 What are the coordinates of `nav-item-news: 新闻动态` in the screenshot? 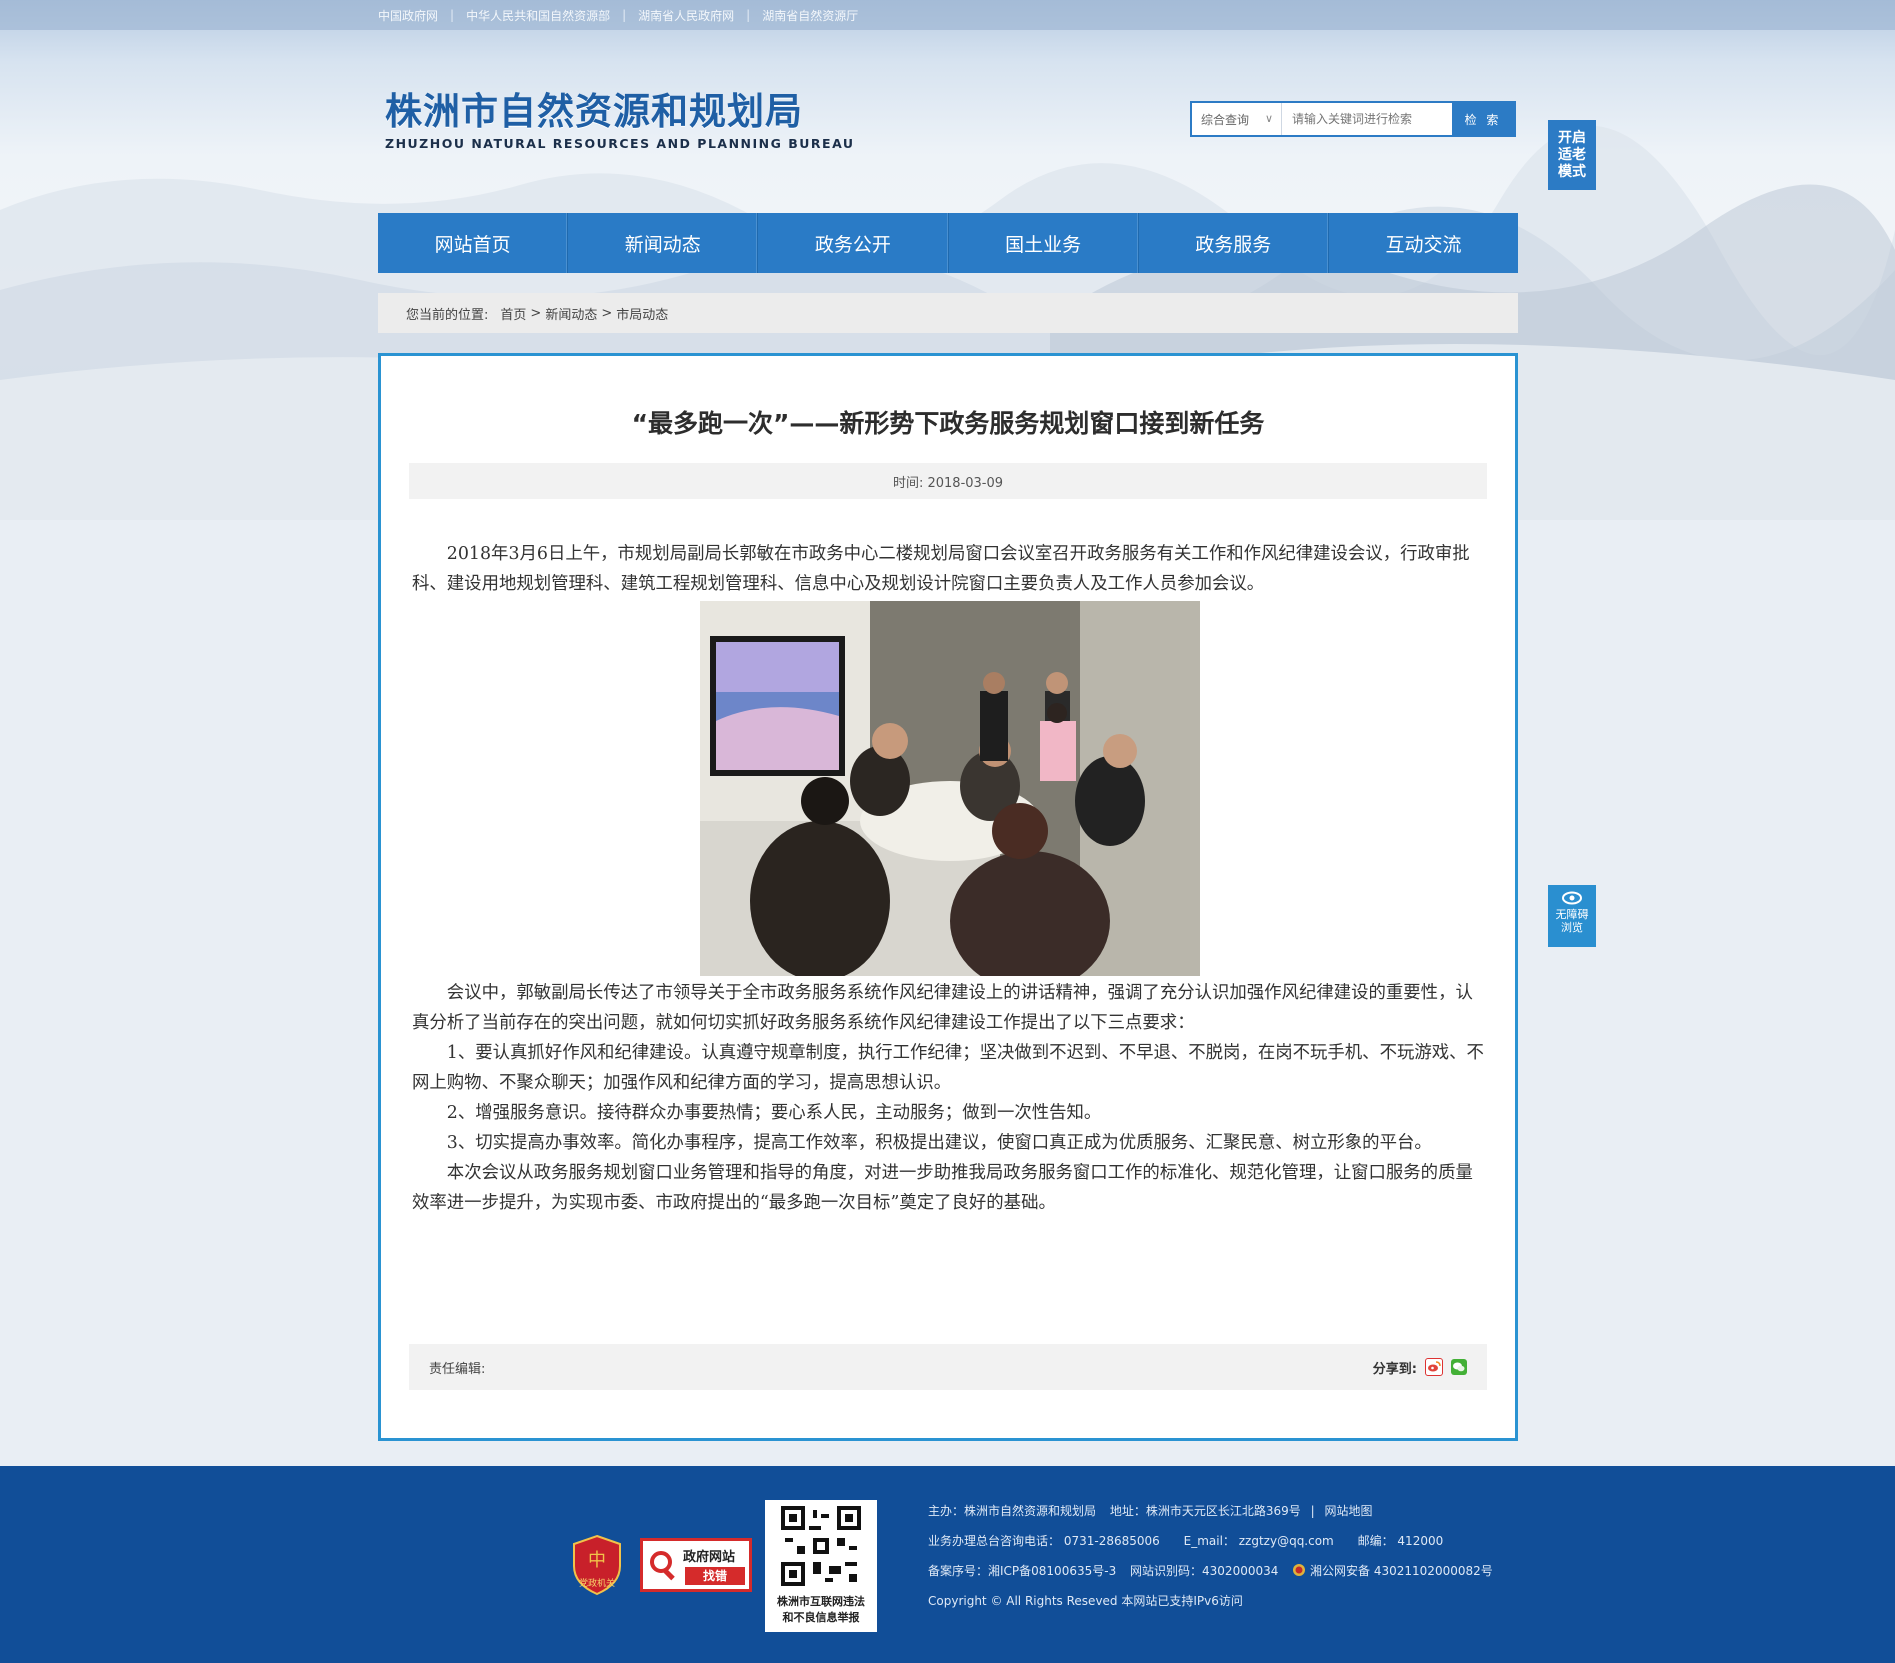 It's located at (663, 243).